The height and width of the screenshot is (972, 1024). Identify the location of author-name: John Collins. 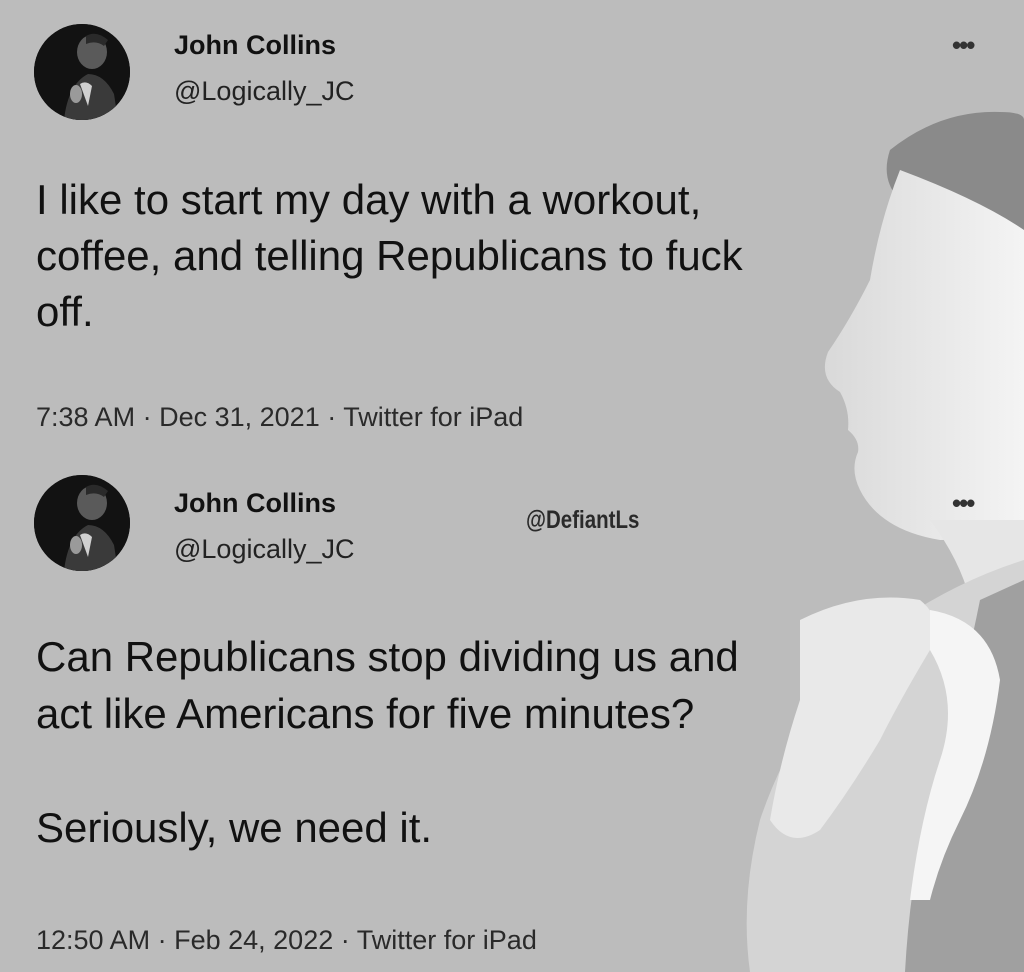
(255, 503).